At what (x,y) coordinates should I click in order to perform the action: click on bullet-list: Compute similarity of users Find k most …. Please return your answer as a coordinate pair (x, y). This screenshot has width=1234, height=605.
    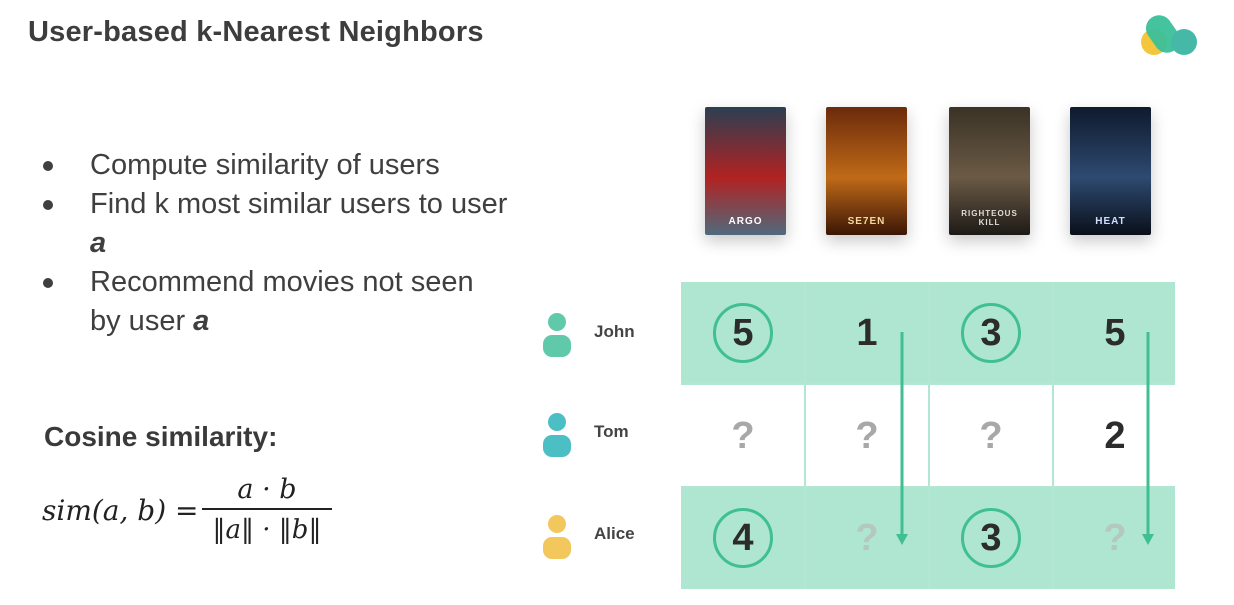
    Looking at the image, I should click on (275, 243).